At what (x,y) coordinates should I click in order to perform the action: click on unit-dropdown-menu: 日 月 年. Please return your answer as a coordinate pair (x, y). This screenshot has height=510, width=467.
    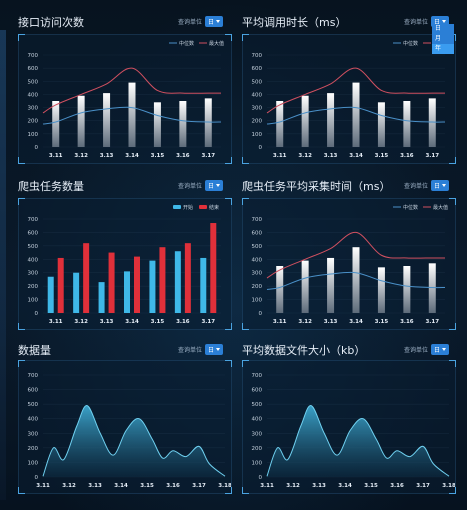
    Looking at the image, I should click on (443, 39).